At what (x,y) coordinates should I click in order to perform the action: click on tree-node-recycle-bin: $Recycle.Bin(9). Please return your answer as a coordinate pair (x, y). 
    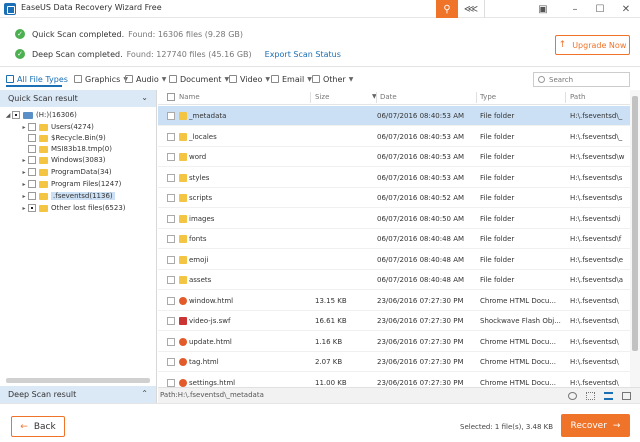
    Looking at the image, I should click on (63, 138).